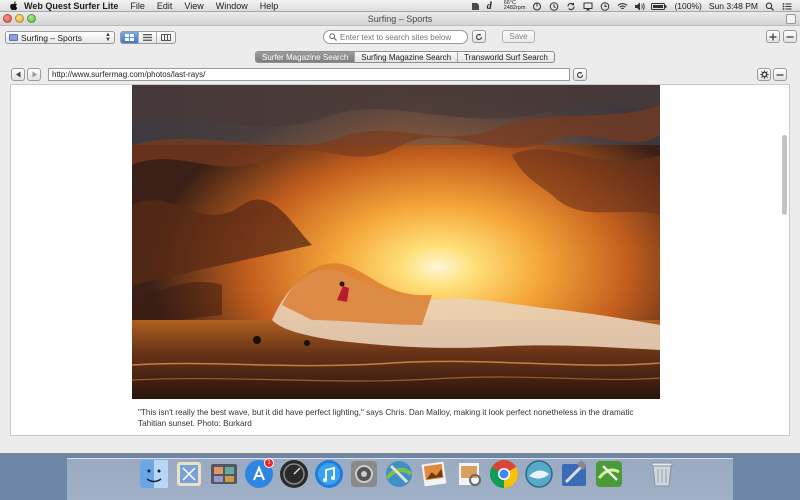 Image resolution: width=800 pixels, height=500 pixels. Describe the element at coordinates (7, 18) in the screenshot. I see `close-window-button` at that location.